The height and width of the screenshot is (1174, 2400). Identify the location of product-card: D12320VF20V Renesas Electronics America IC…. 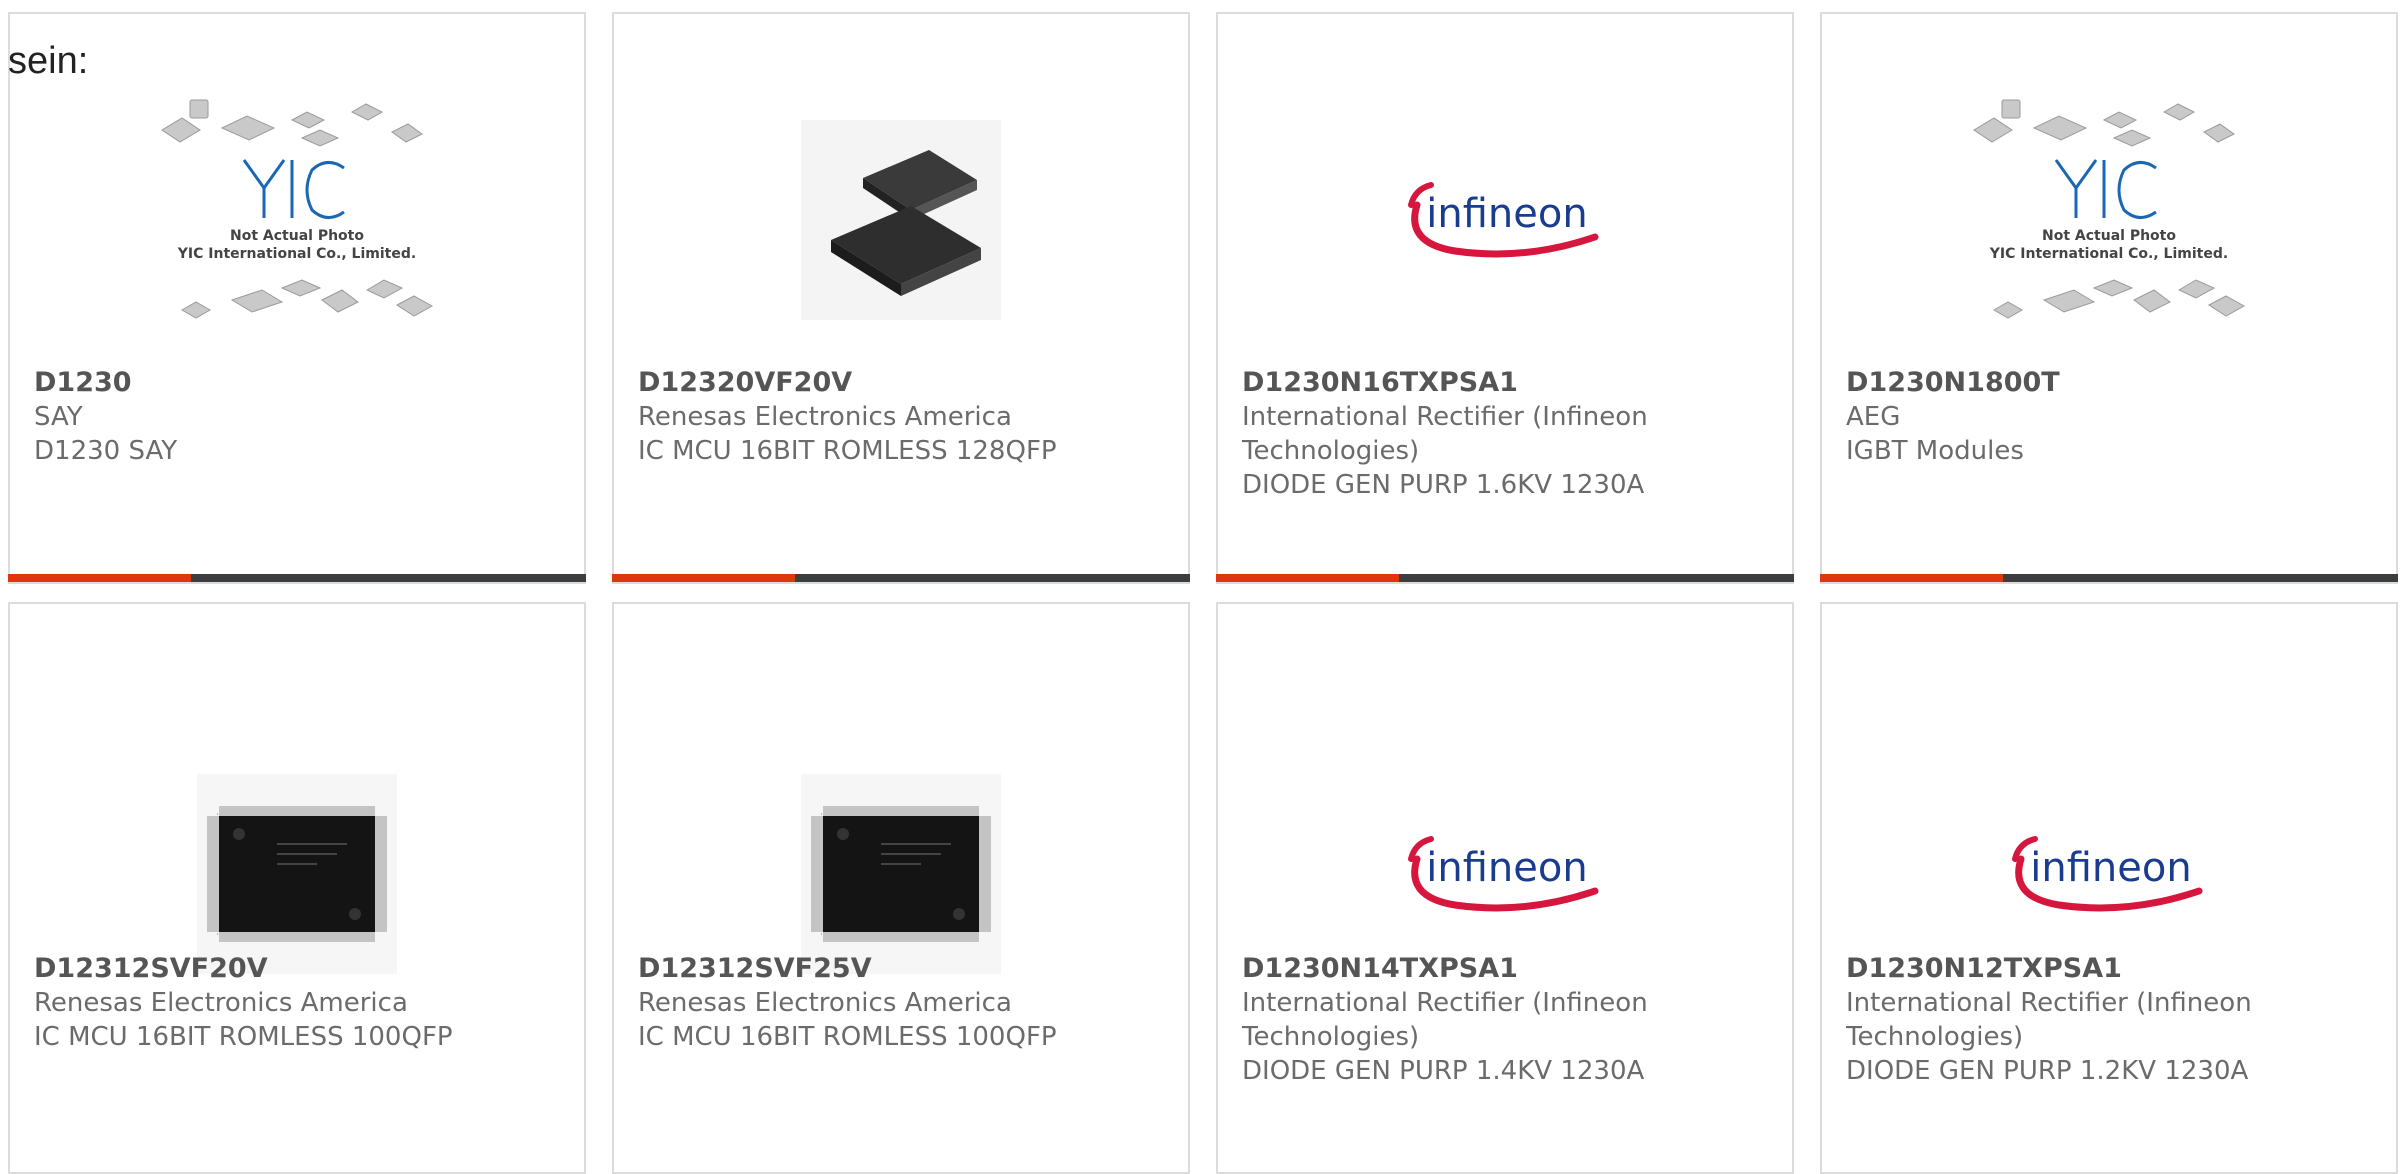
(901, 298).